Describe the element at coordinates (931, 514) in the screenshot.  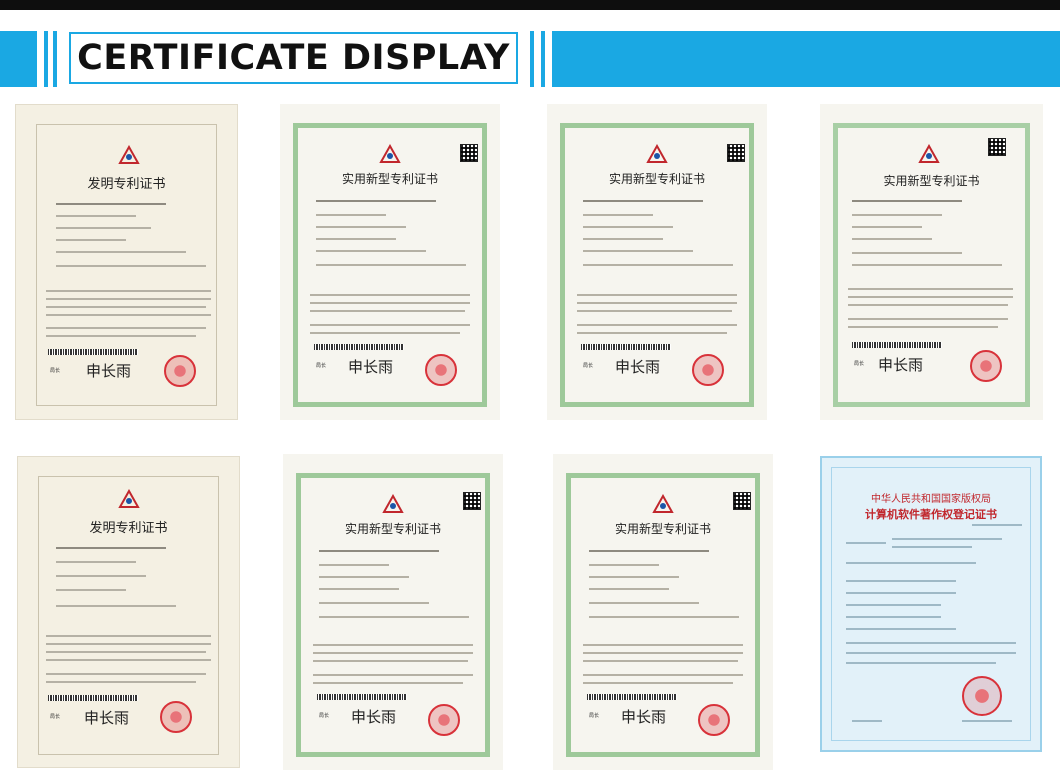
I see `certificate-title: 计算机软件著作权登记证书` at that location.